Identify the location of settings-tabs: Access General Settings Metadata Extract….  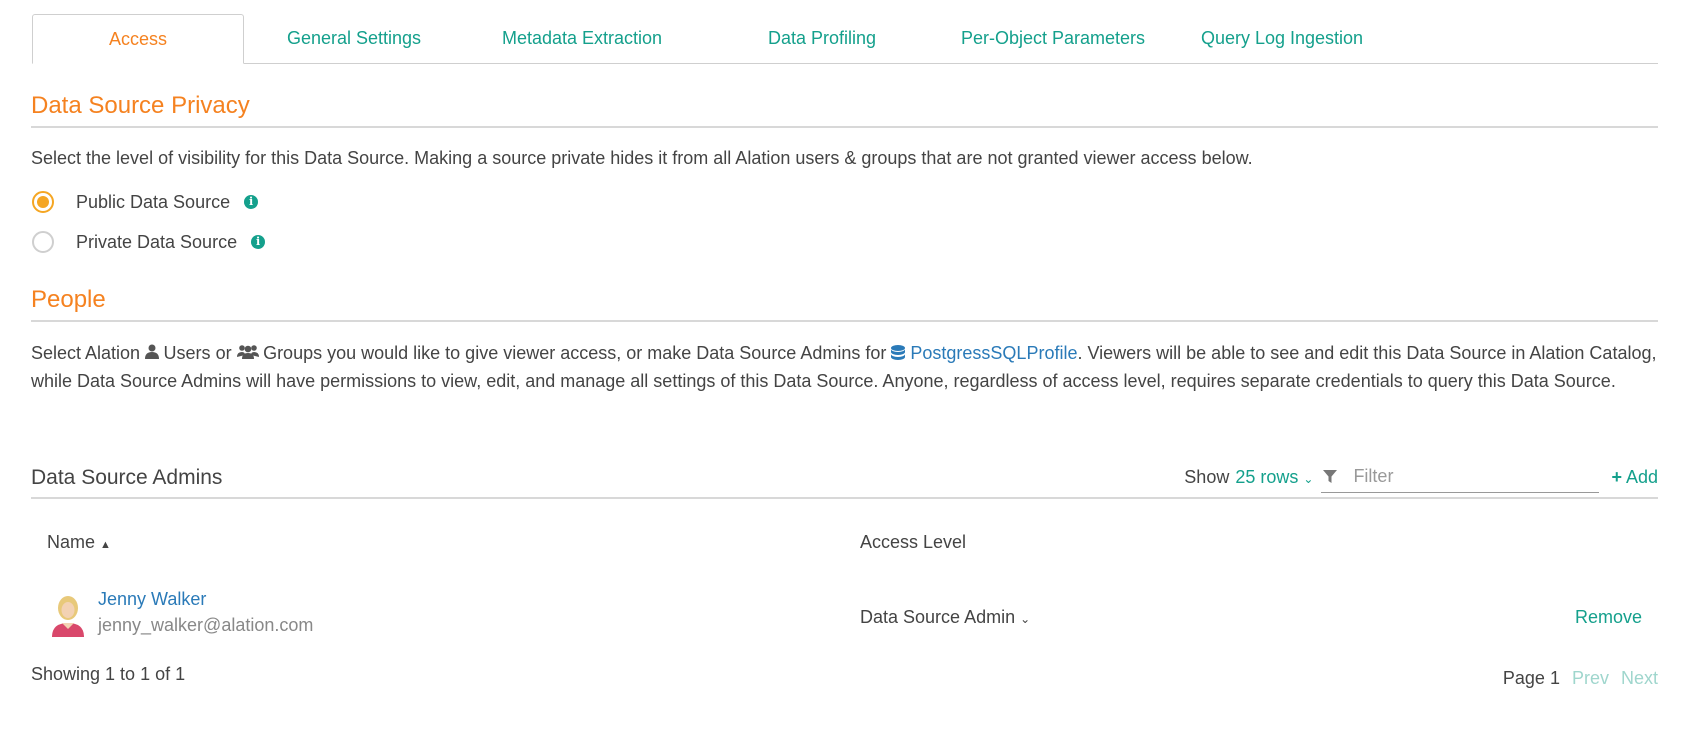
(845, 39).